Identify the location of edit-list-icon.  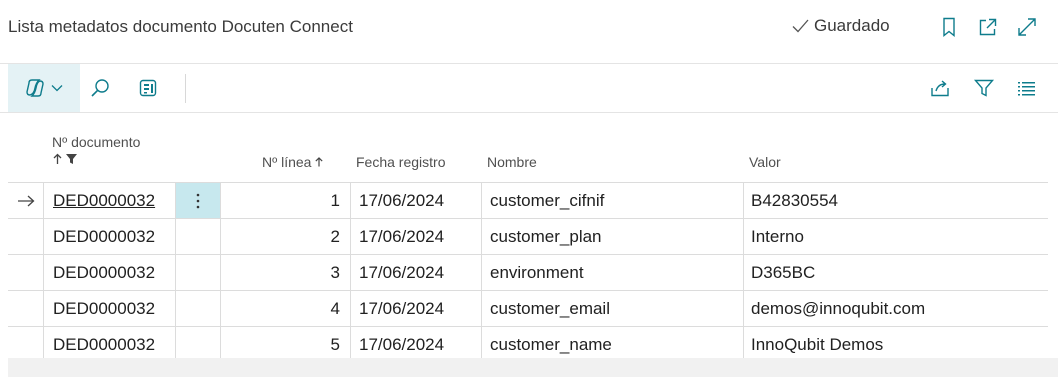
(148, 88).